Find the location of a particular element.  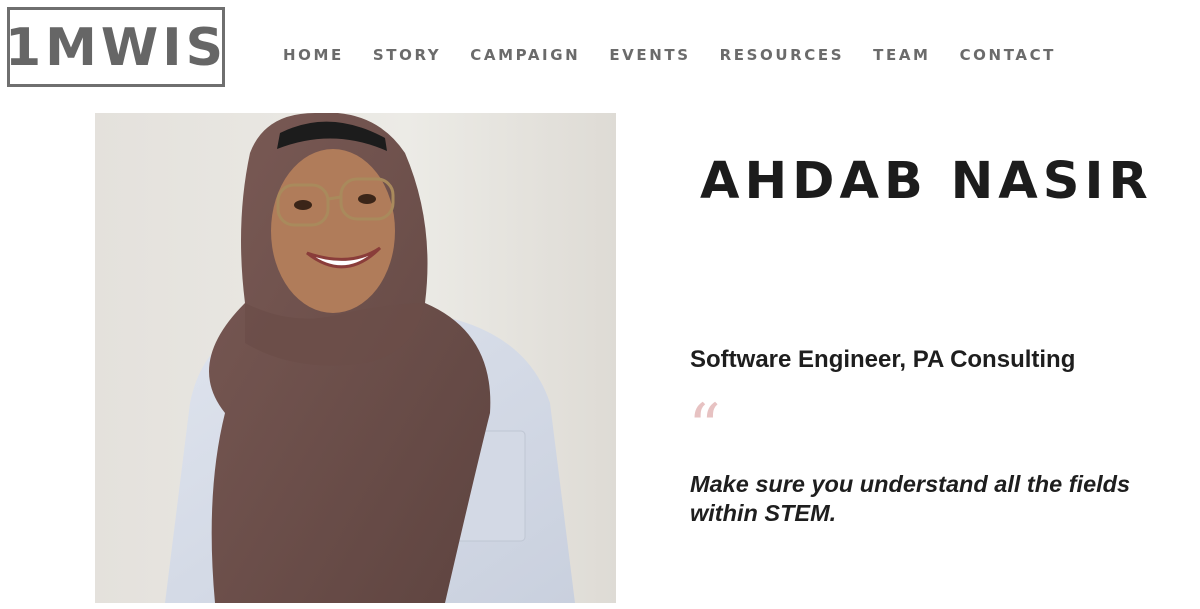

logo-text: 1MWIS is located at coordinates (116, 48).